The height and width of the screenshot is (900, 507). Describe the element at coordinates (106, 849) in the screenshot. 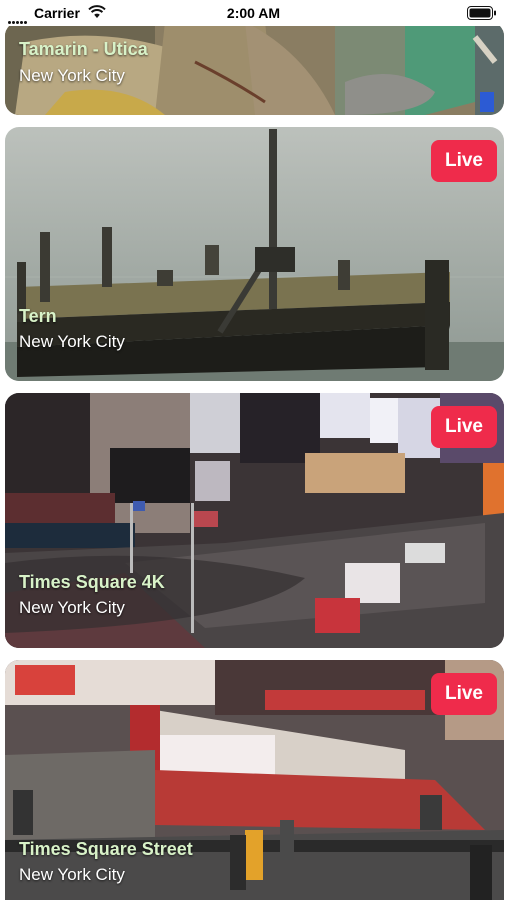

I see `camera-title: Times Square Street` at that location.